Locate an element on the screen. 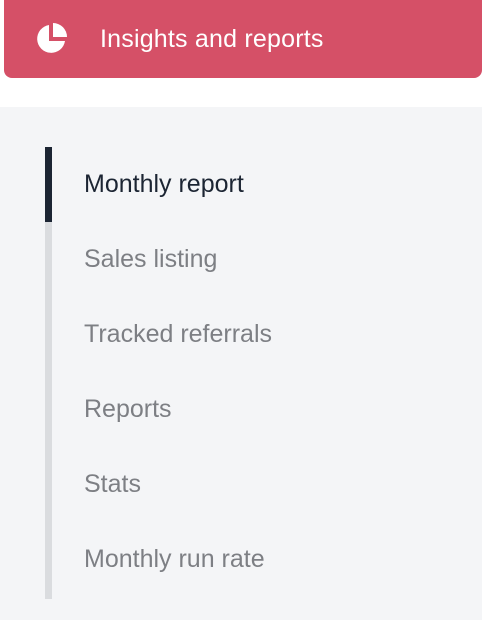  nav-item-stats: Stats is located at coordinates (178, 484).